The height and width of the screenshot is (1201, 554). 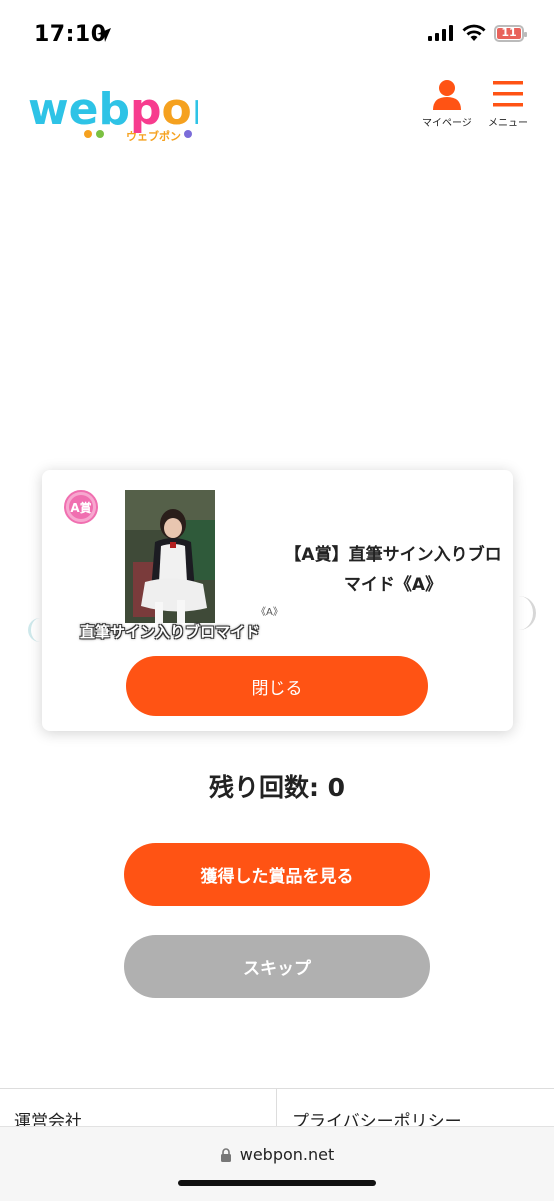 I want to click on webpon-logo: webpon ウェブポン, so click(x=125, y=113).